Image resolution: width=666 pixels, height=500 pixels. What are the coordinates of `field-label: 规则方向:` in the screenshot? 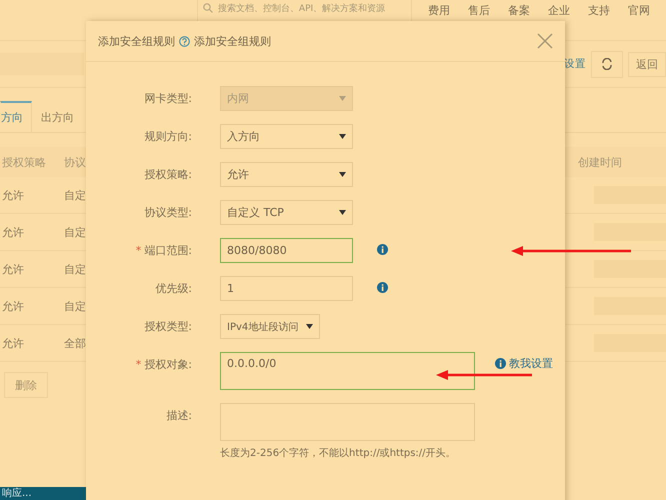 It's located at (168, 137).